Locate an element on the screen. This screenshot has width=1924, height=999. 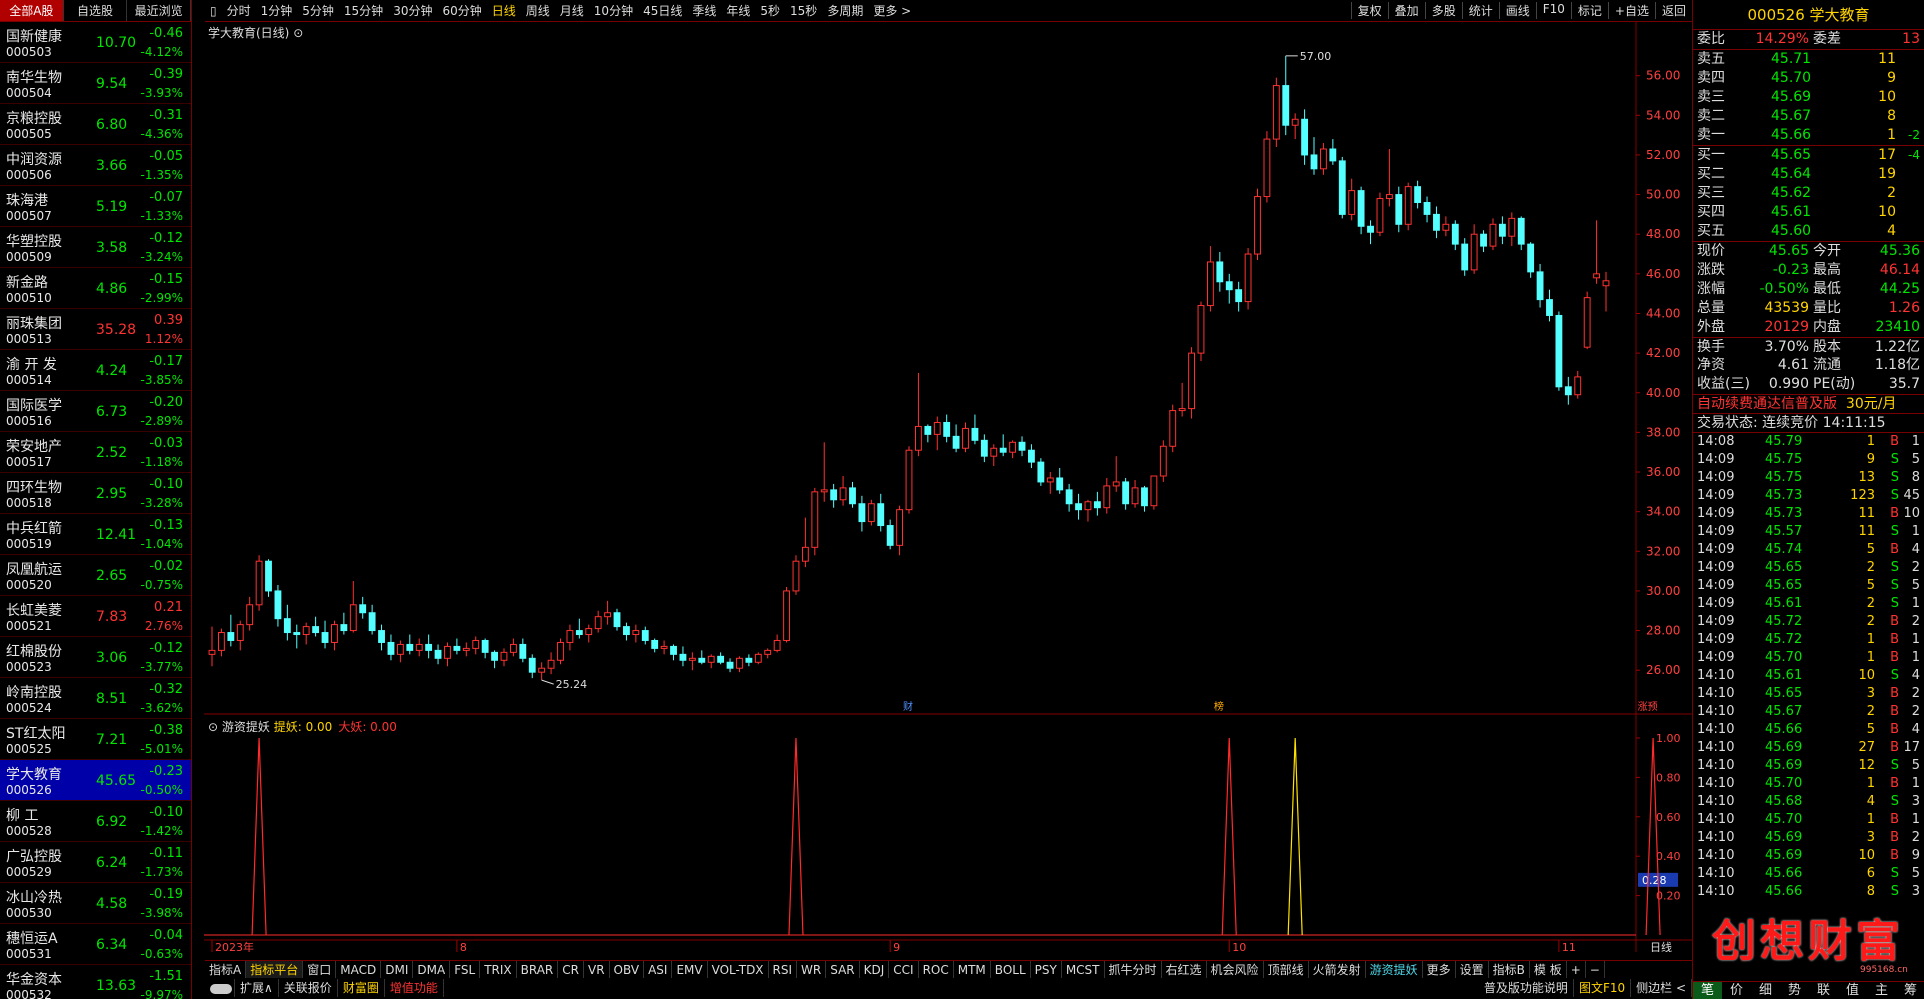
stock-row: 新金路 000510 4.86 -0.15 -2.99% is located at coordinates (95, 288).